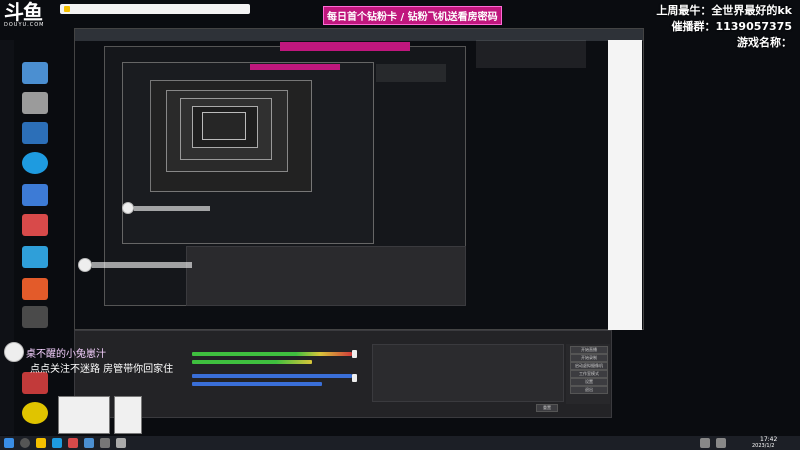 Image resolution: width=800 pixels, height=450 pixels. I want to click on recycle-bin-icon, so click(35, 73).